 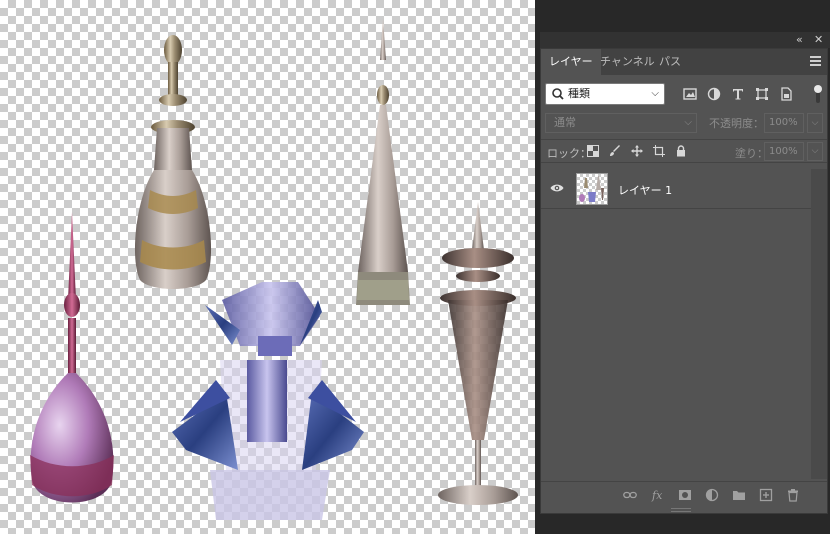 I want to click on layer-filter-kind-select: 種類 ⌵, so click(x=605, y=94).